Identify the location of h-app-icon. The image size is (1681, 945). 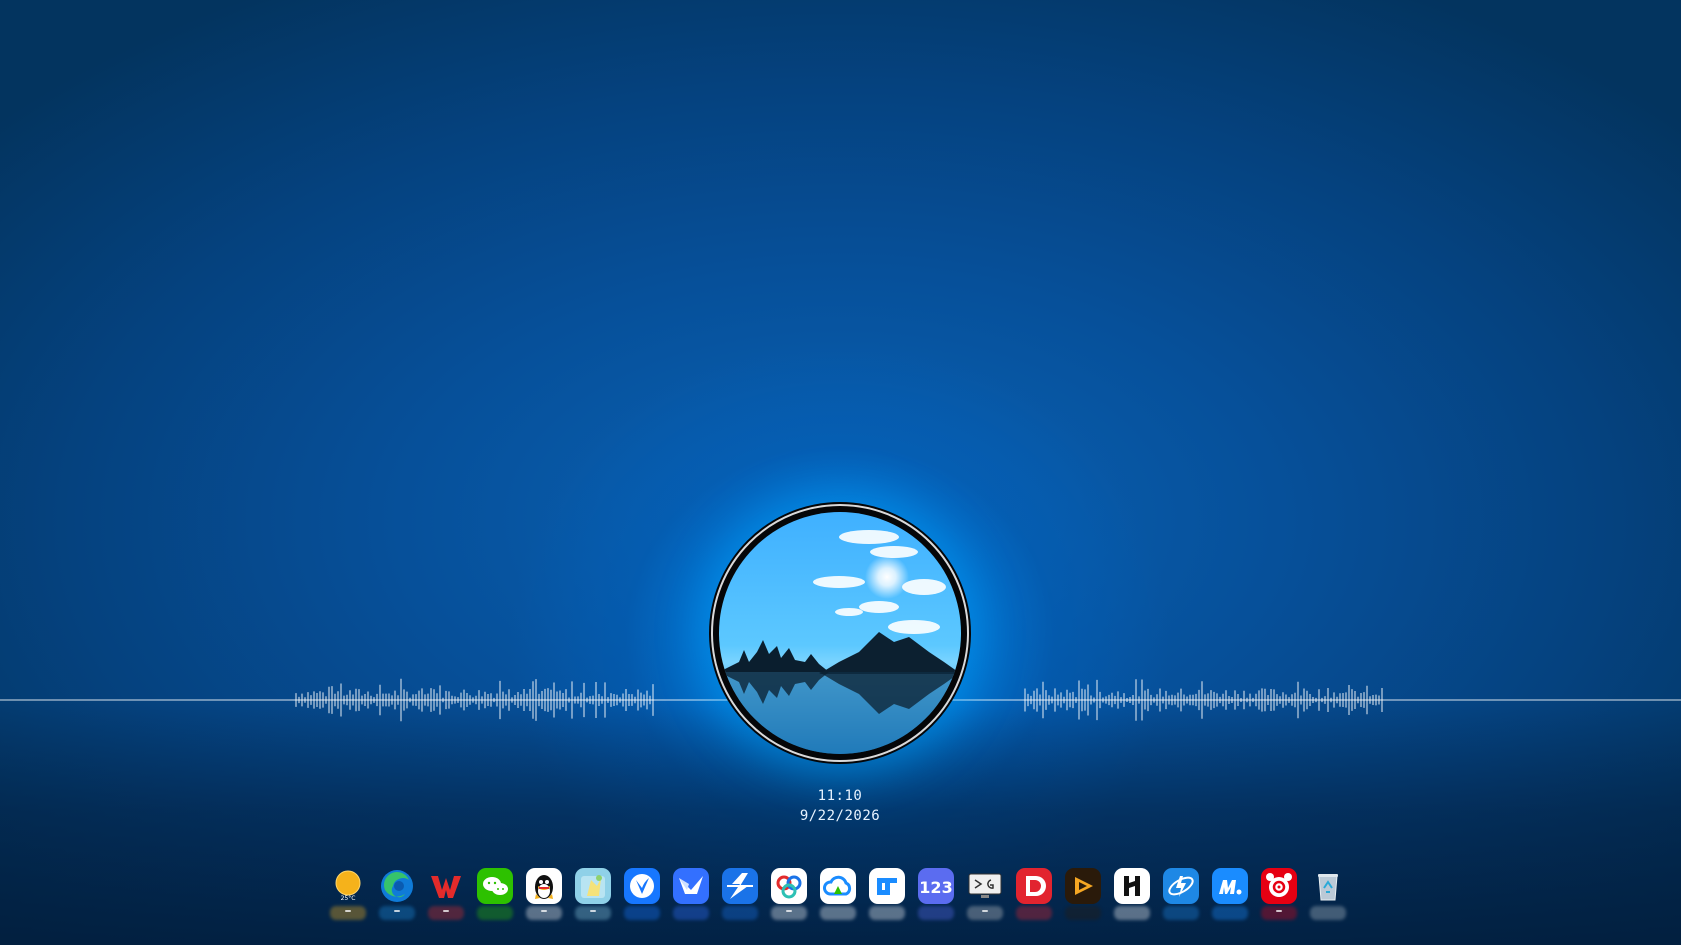
(1132, 886).